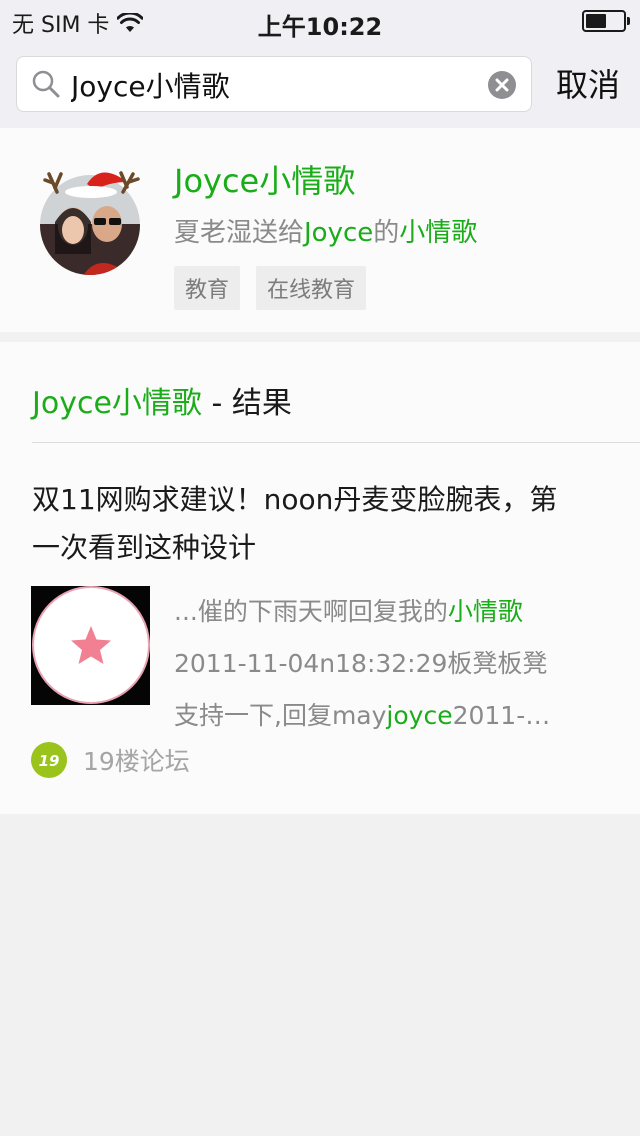 This screenshot has width=640, height=1136. I want to click on clear-icon, so click(502, 85).